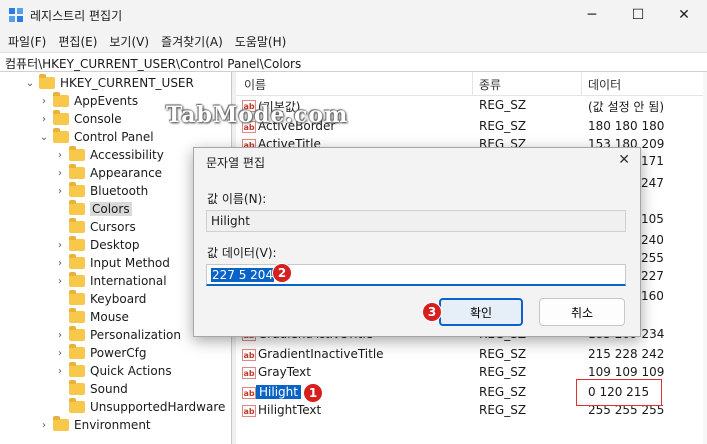  Describe the element at coordinates (282, 273) in the screenshot. I see `step-badge-2: 2` at that location.